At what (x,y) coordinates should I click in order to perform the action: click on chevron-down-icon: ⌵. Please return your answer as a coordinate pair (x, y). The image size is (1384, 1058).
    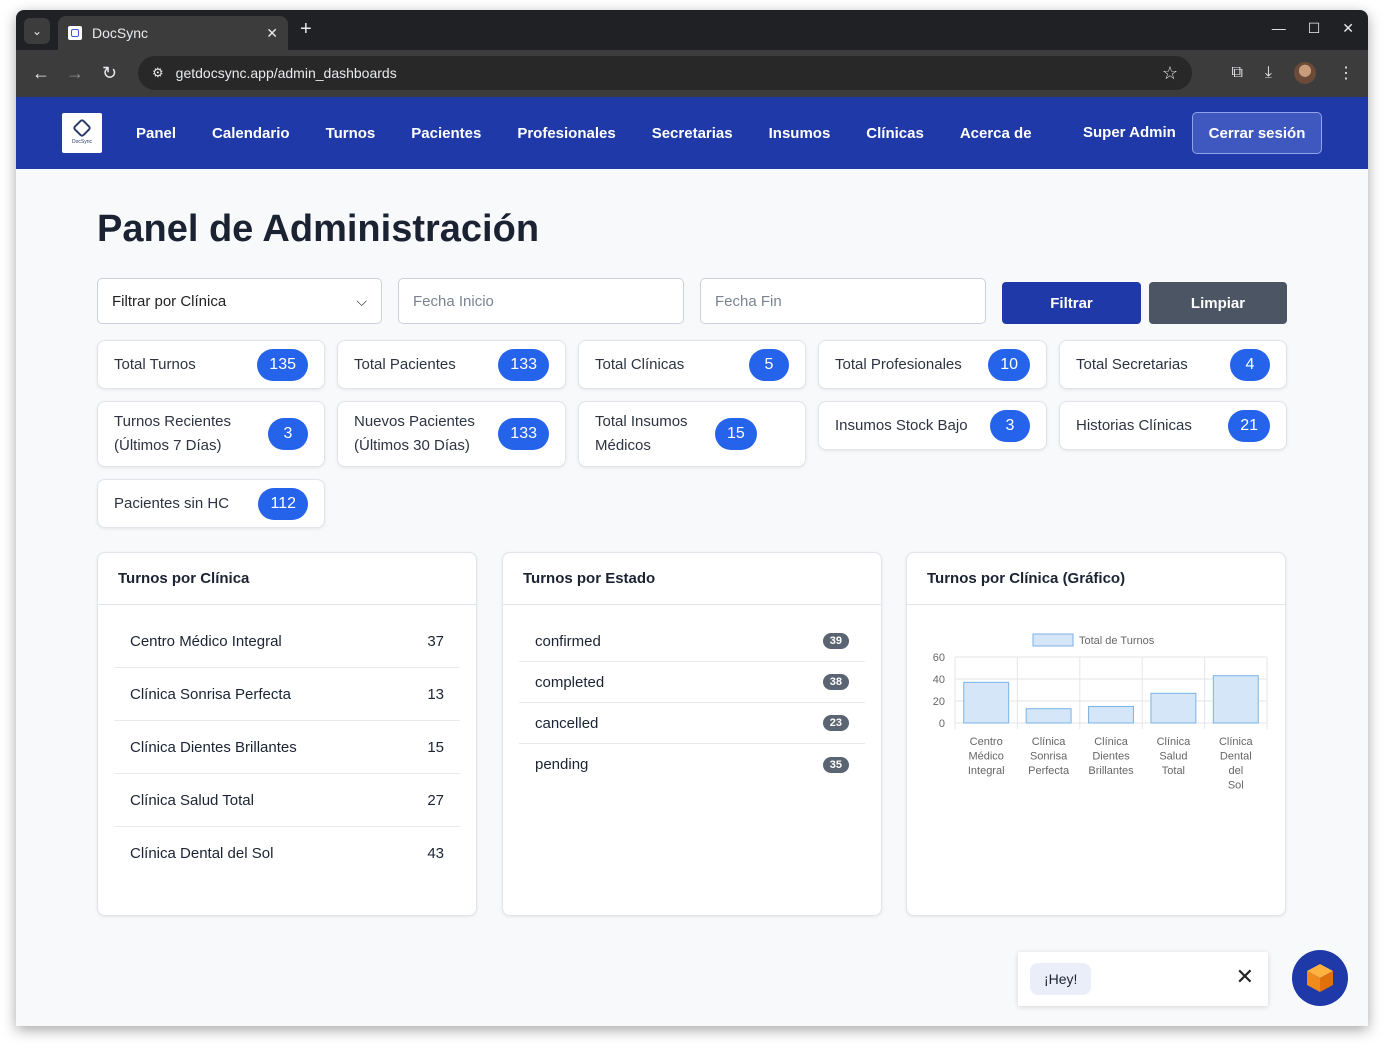
    Looking at the image, I should click on (361, 300).